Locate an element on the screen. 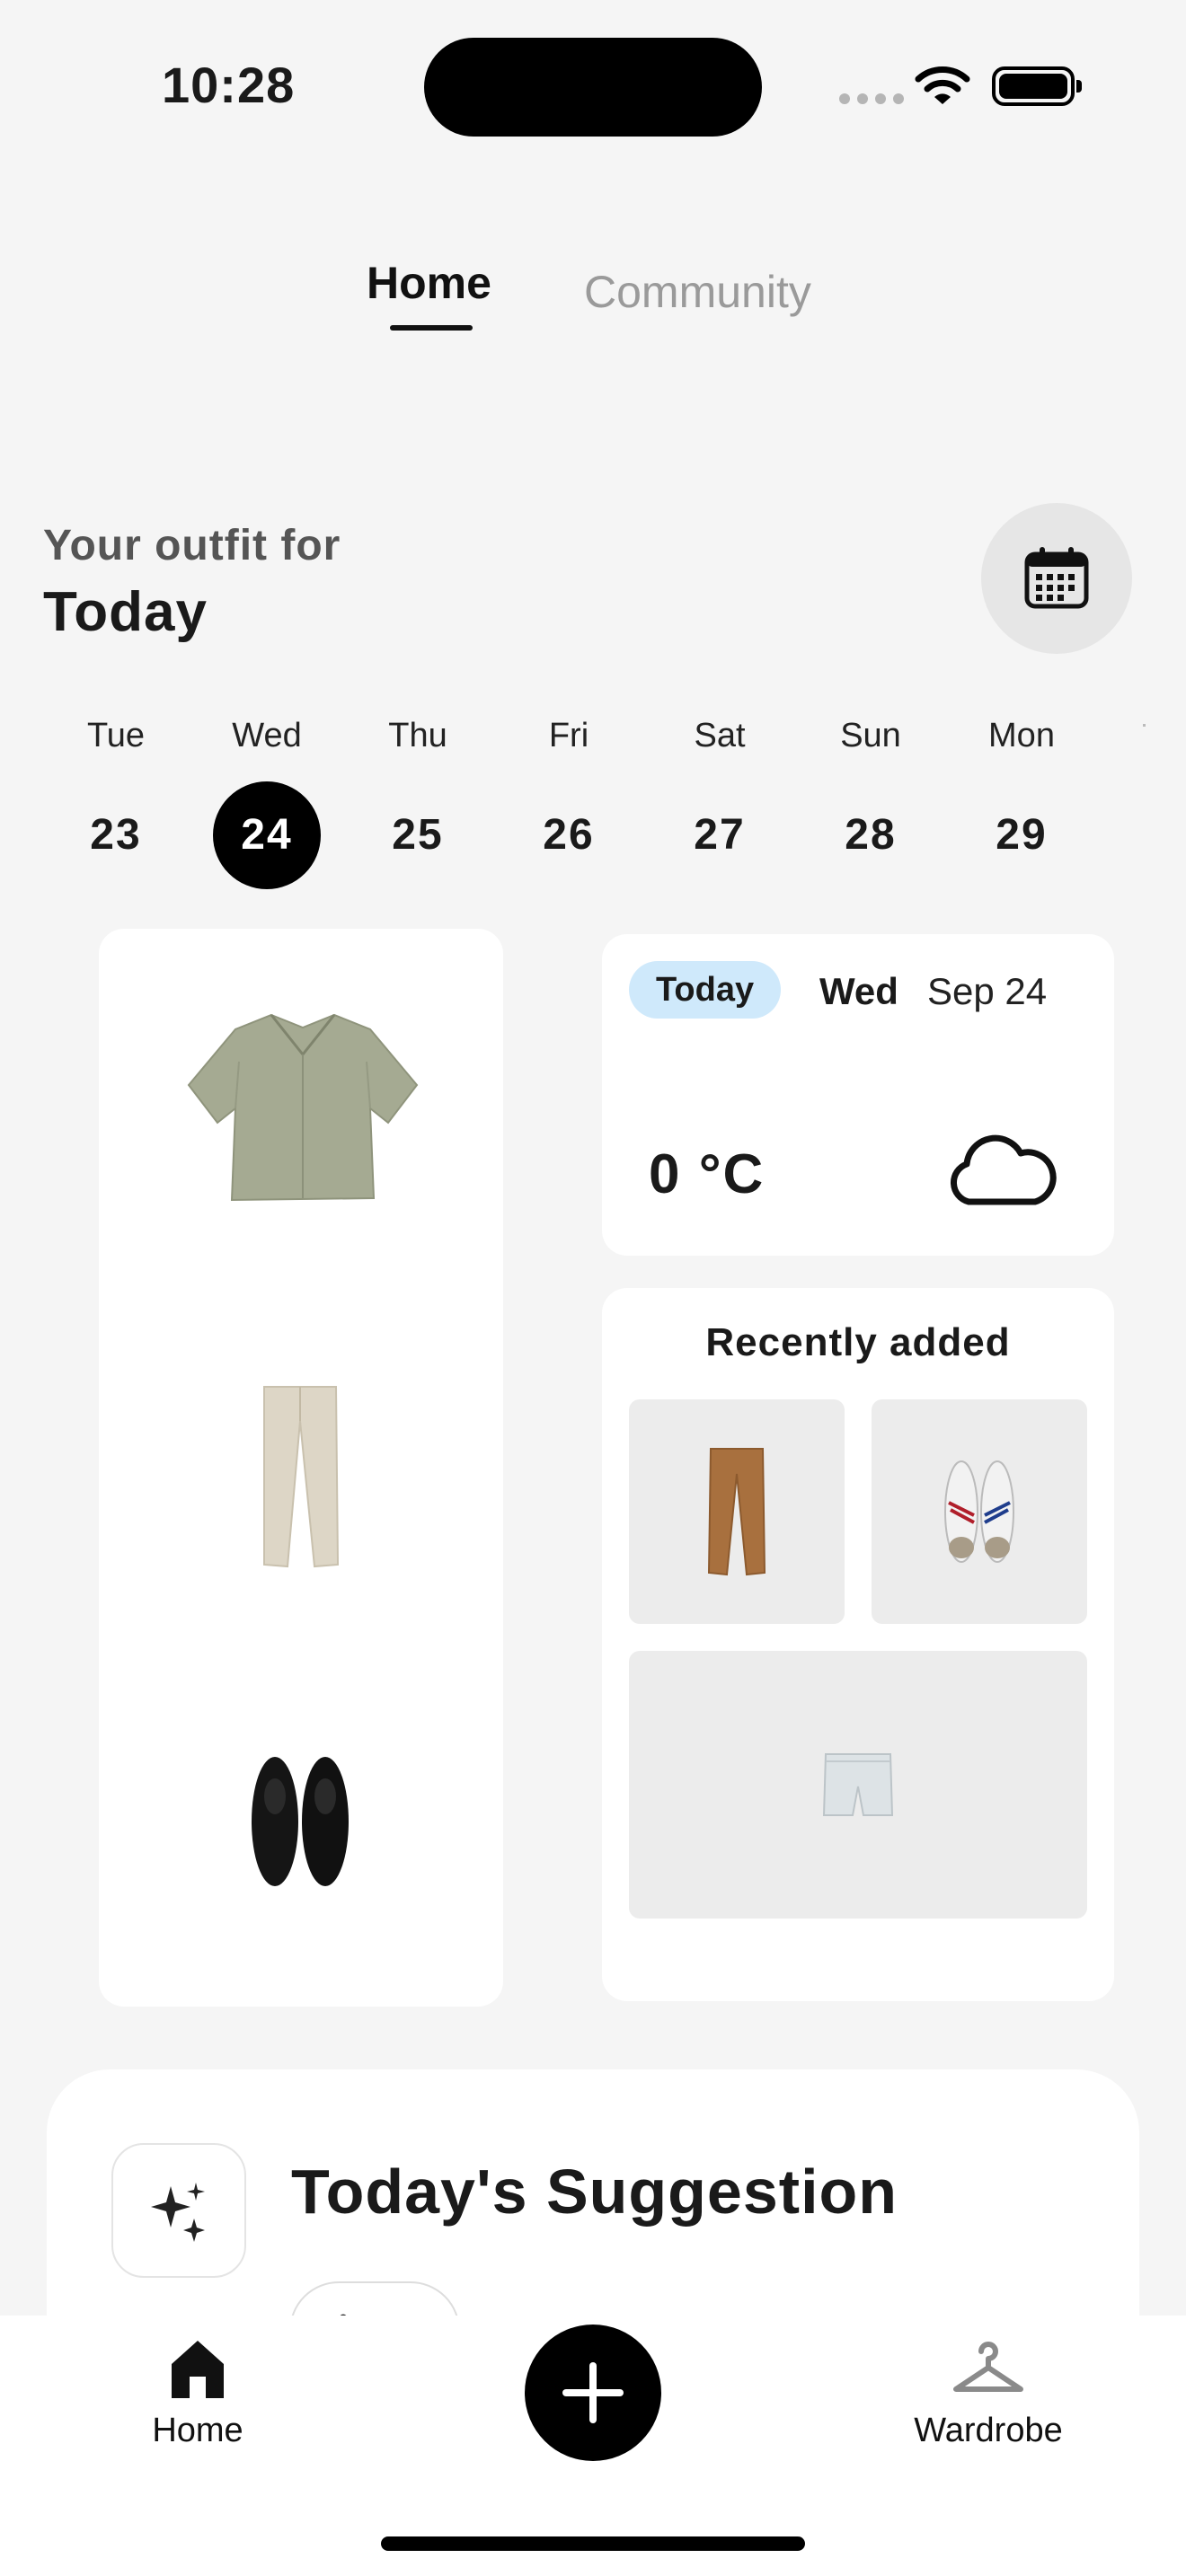 The height and width of the screenshot is (2576, 1186). trousers-image is located at coordinates (300, 1476).